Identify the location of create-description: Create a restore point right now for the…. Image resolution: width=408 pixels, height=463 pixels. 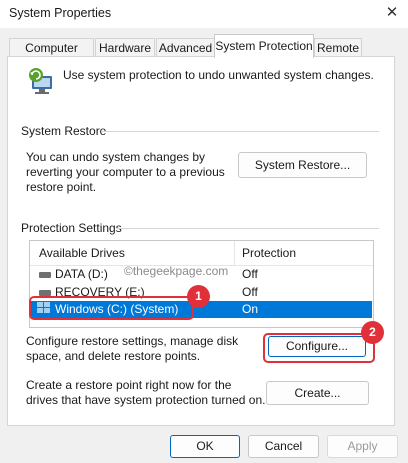
(146, 392).